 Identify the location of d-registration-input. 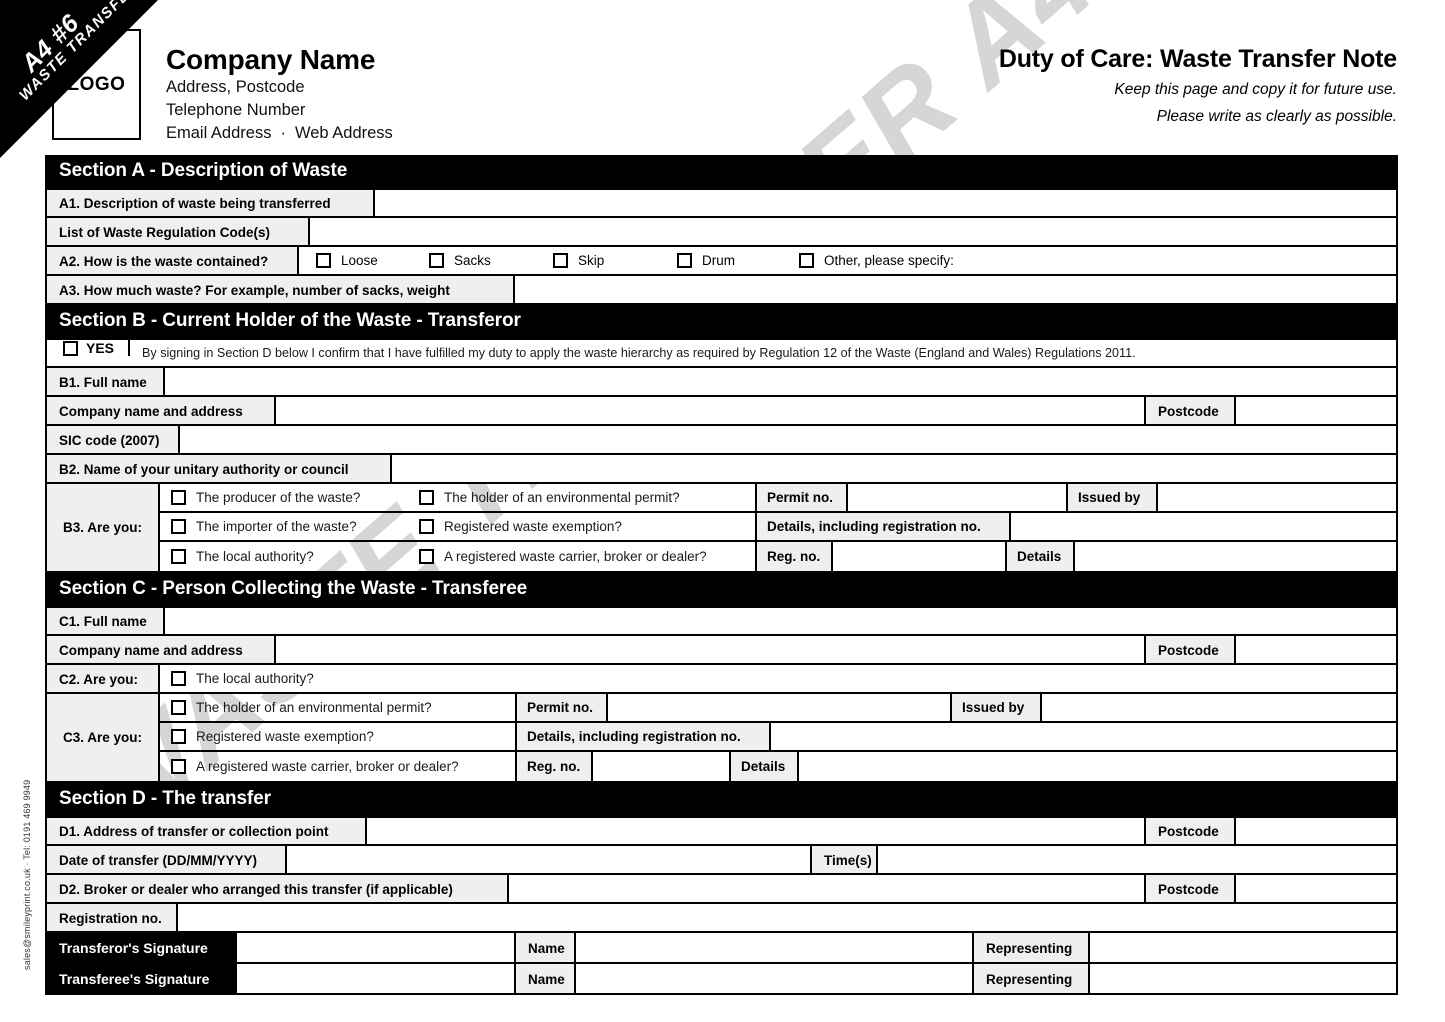
(787, 917).